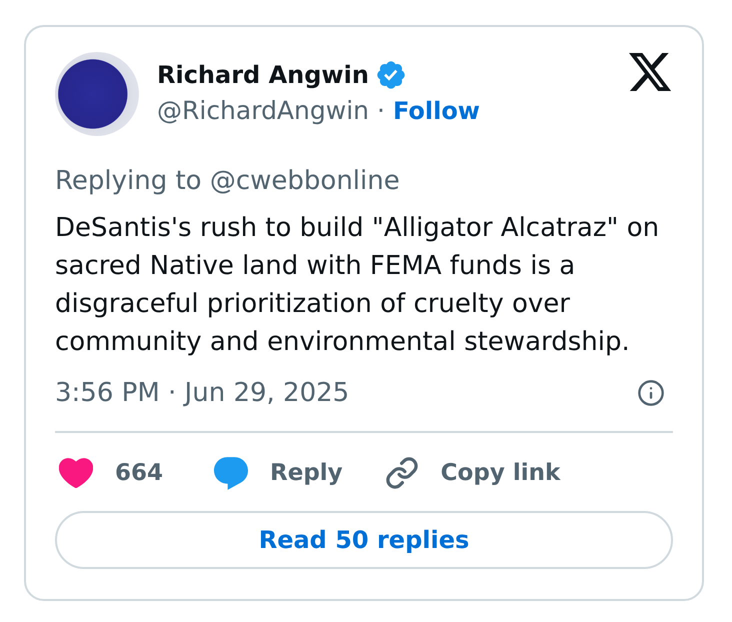  Describe the element at coordinates (436, 111) in the screenshot. I see `follow-link: Follow` at that location.